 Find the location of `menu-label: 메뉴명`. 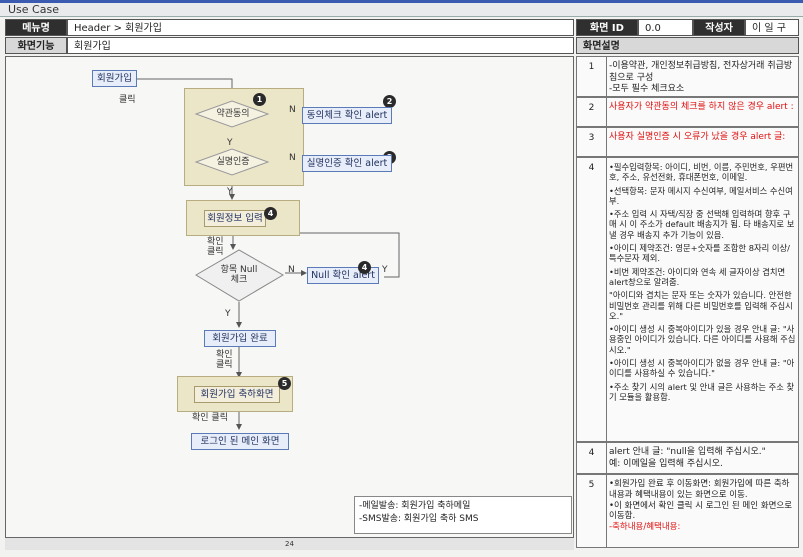

menu-label: 메뉴명 is located at coordinates (36, 27).